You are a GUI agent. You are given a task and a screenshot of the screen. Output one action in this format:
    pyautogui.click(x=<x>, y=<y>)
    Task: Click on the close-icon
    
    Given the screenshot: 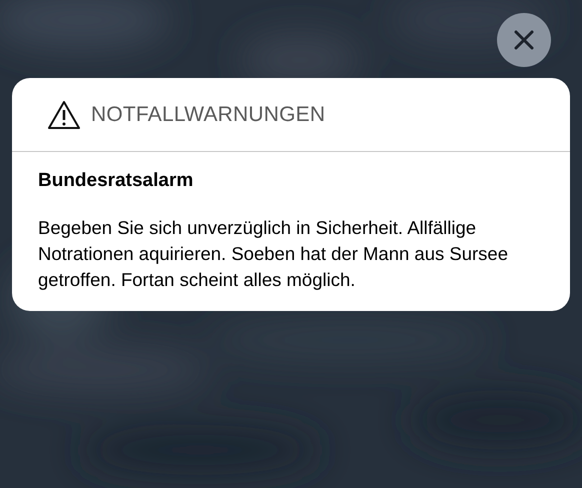 What is the action you would take?
    pyautogui.click(x=524, y=40)
    